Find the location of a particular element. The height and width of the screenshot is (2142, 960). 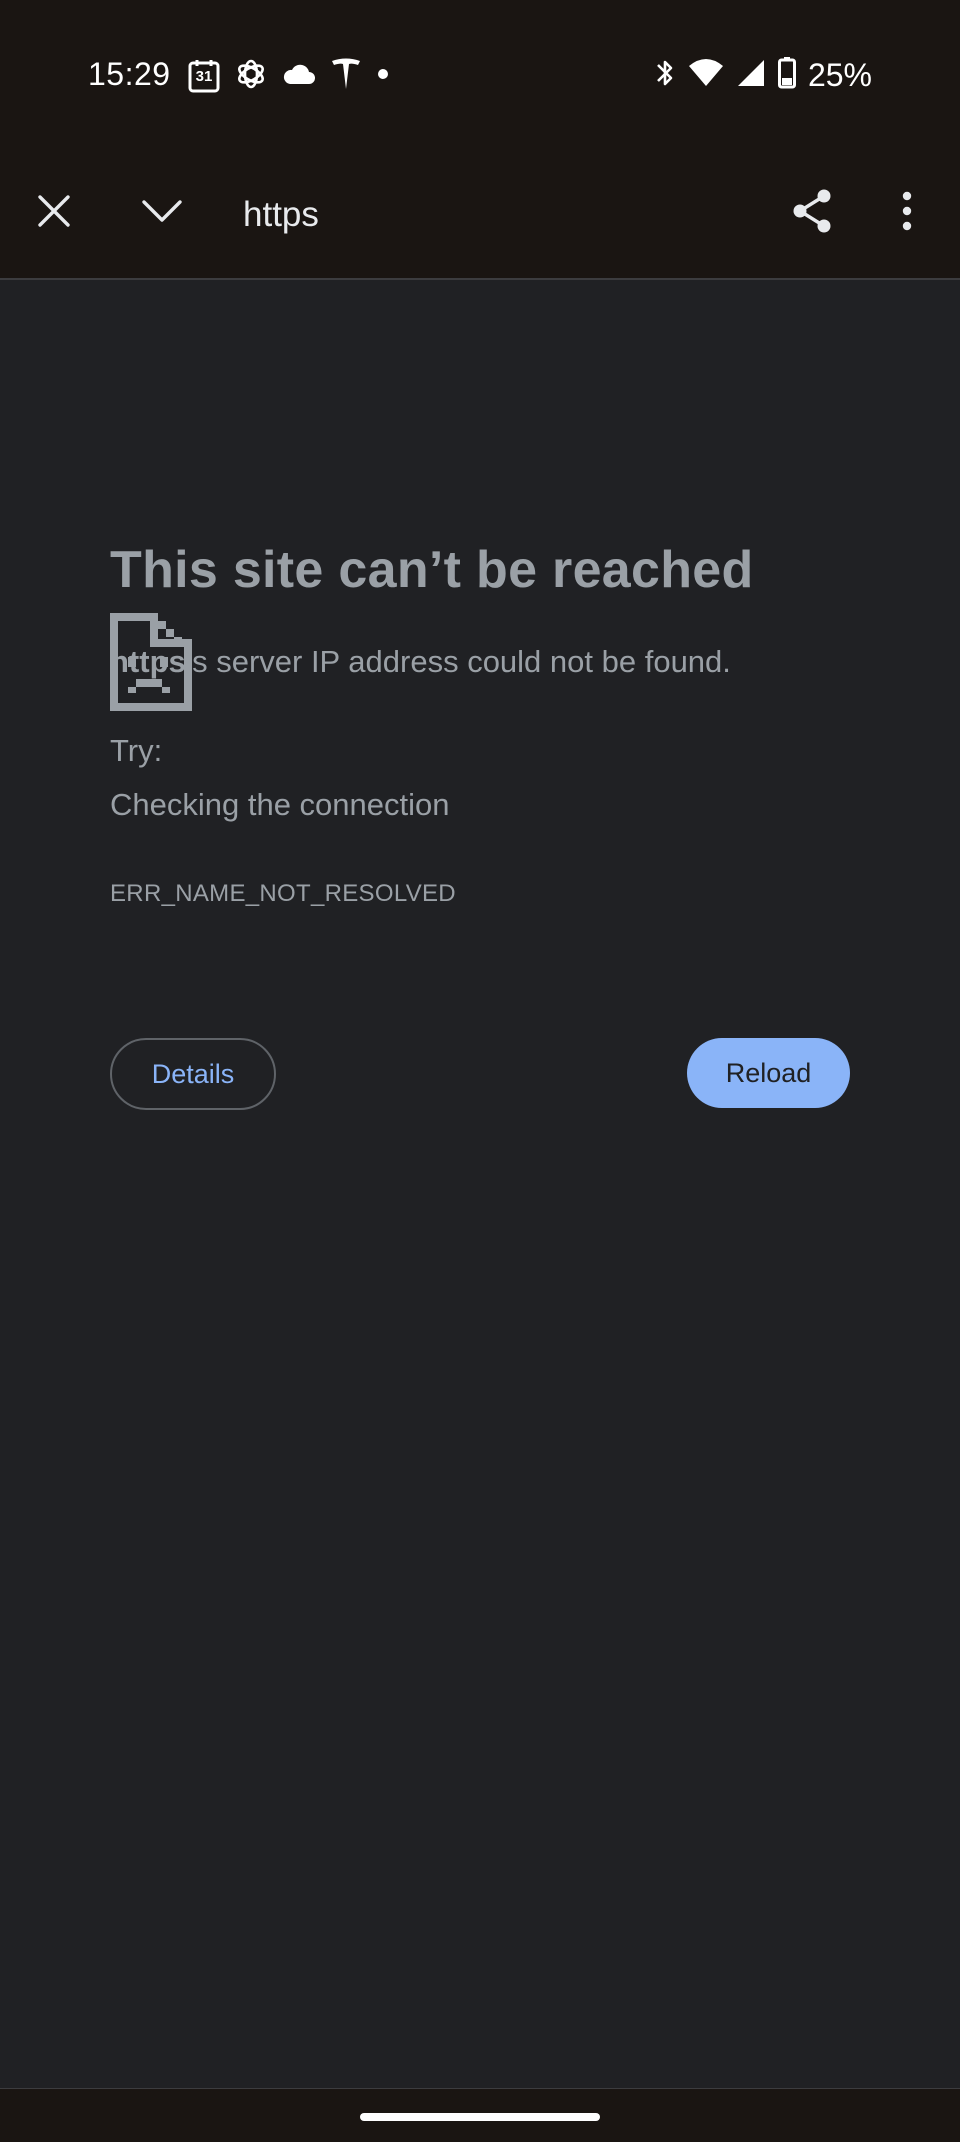

share-icon is located at coordinates (812, 213).